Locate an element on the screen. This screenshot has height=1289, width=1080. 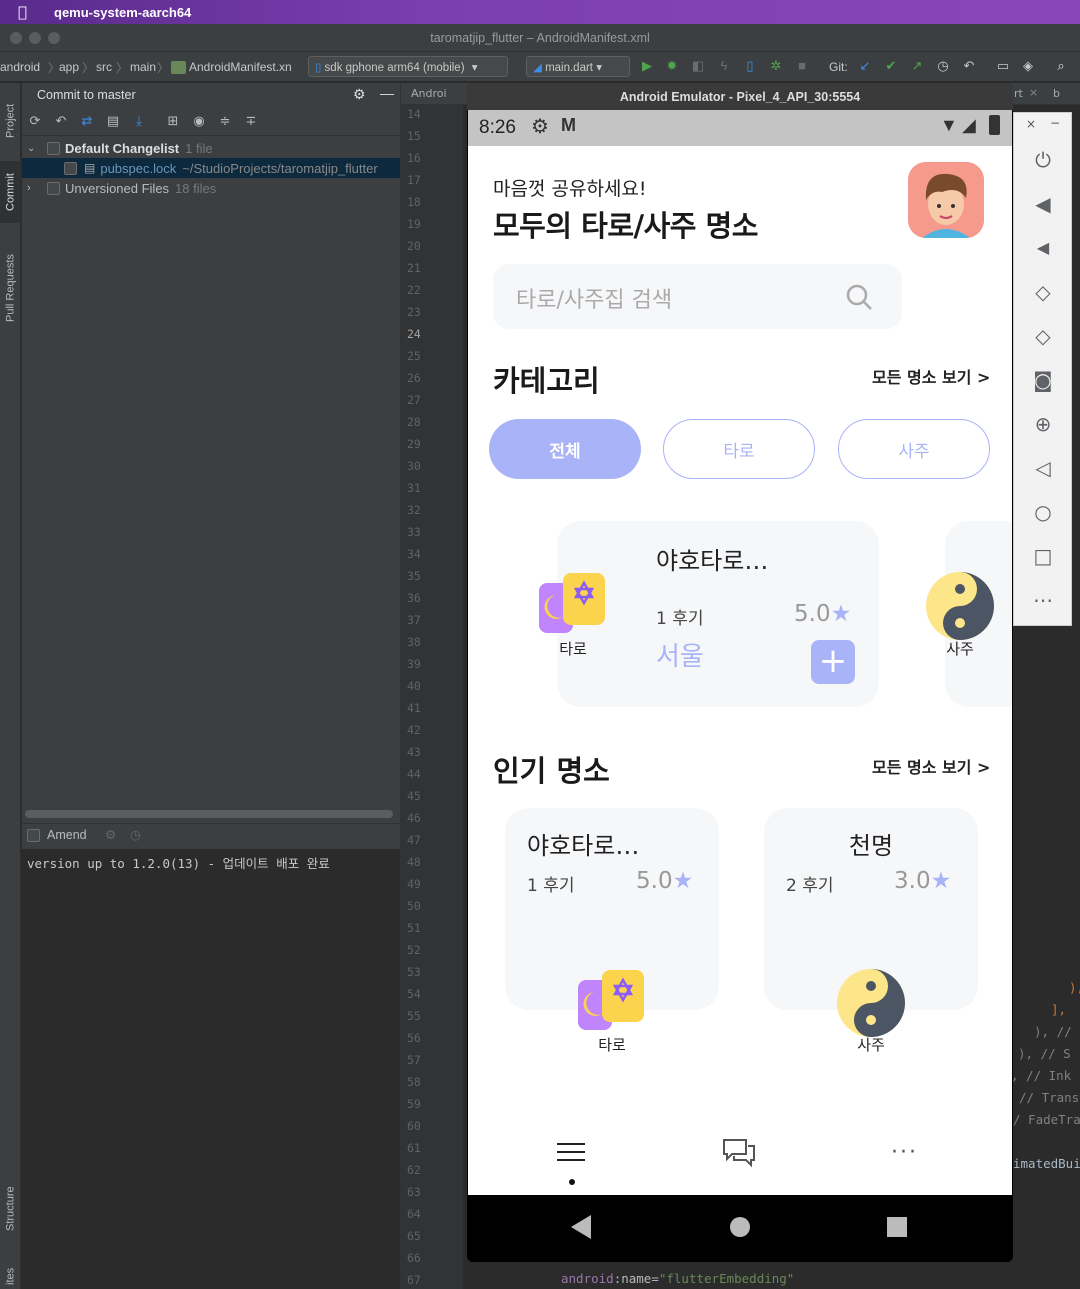
home-icon: ○ is located at coordinates (1043, 512).